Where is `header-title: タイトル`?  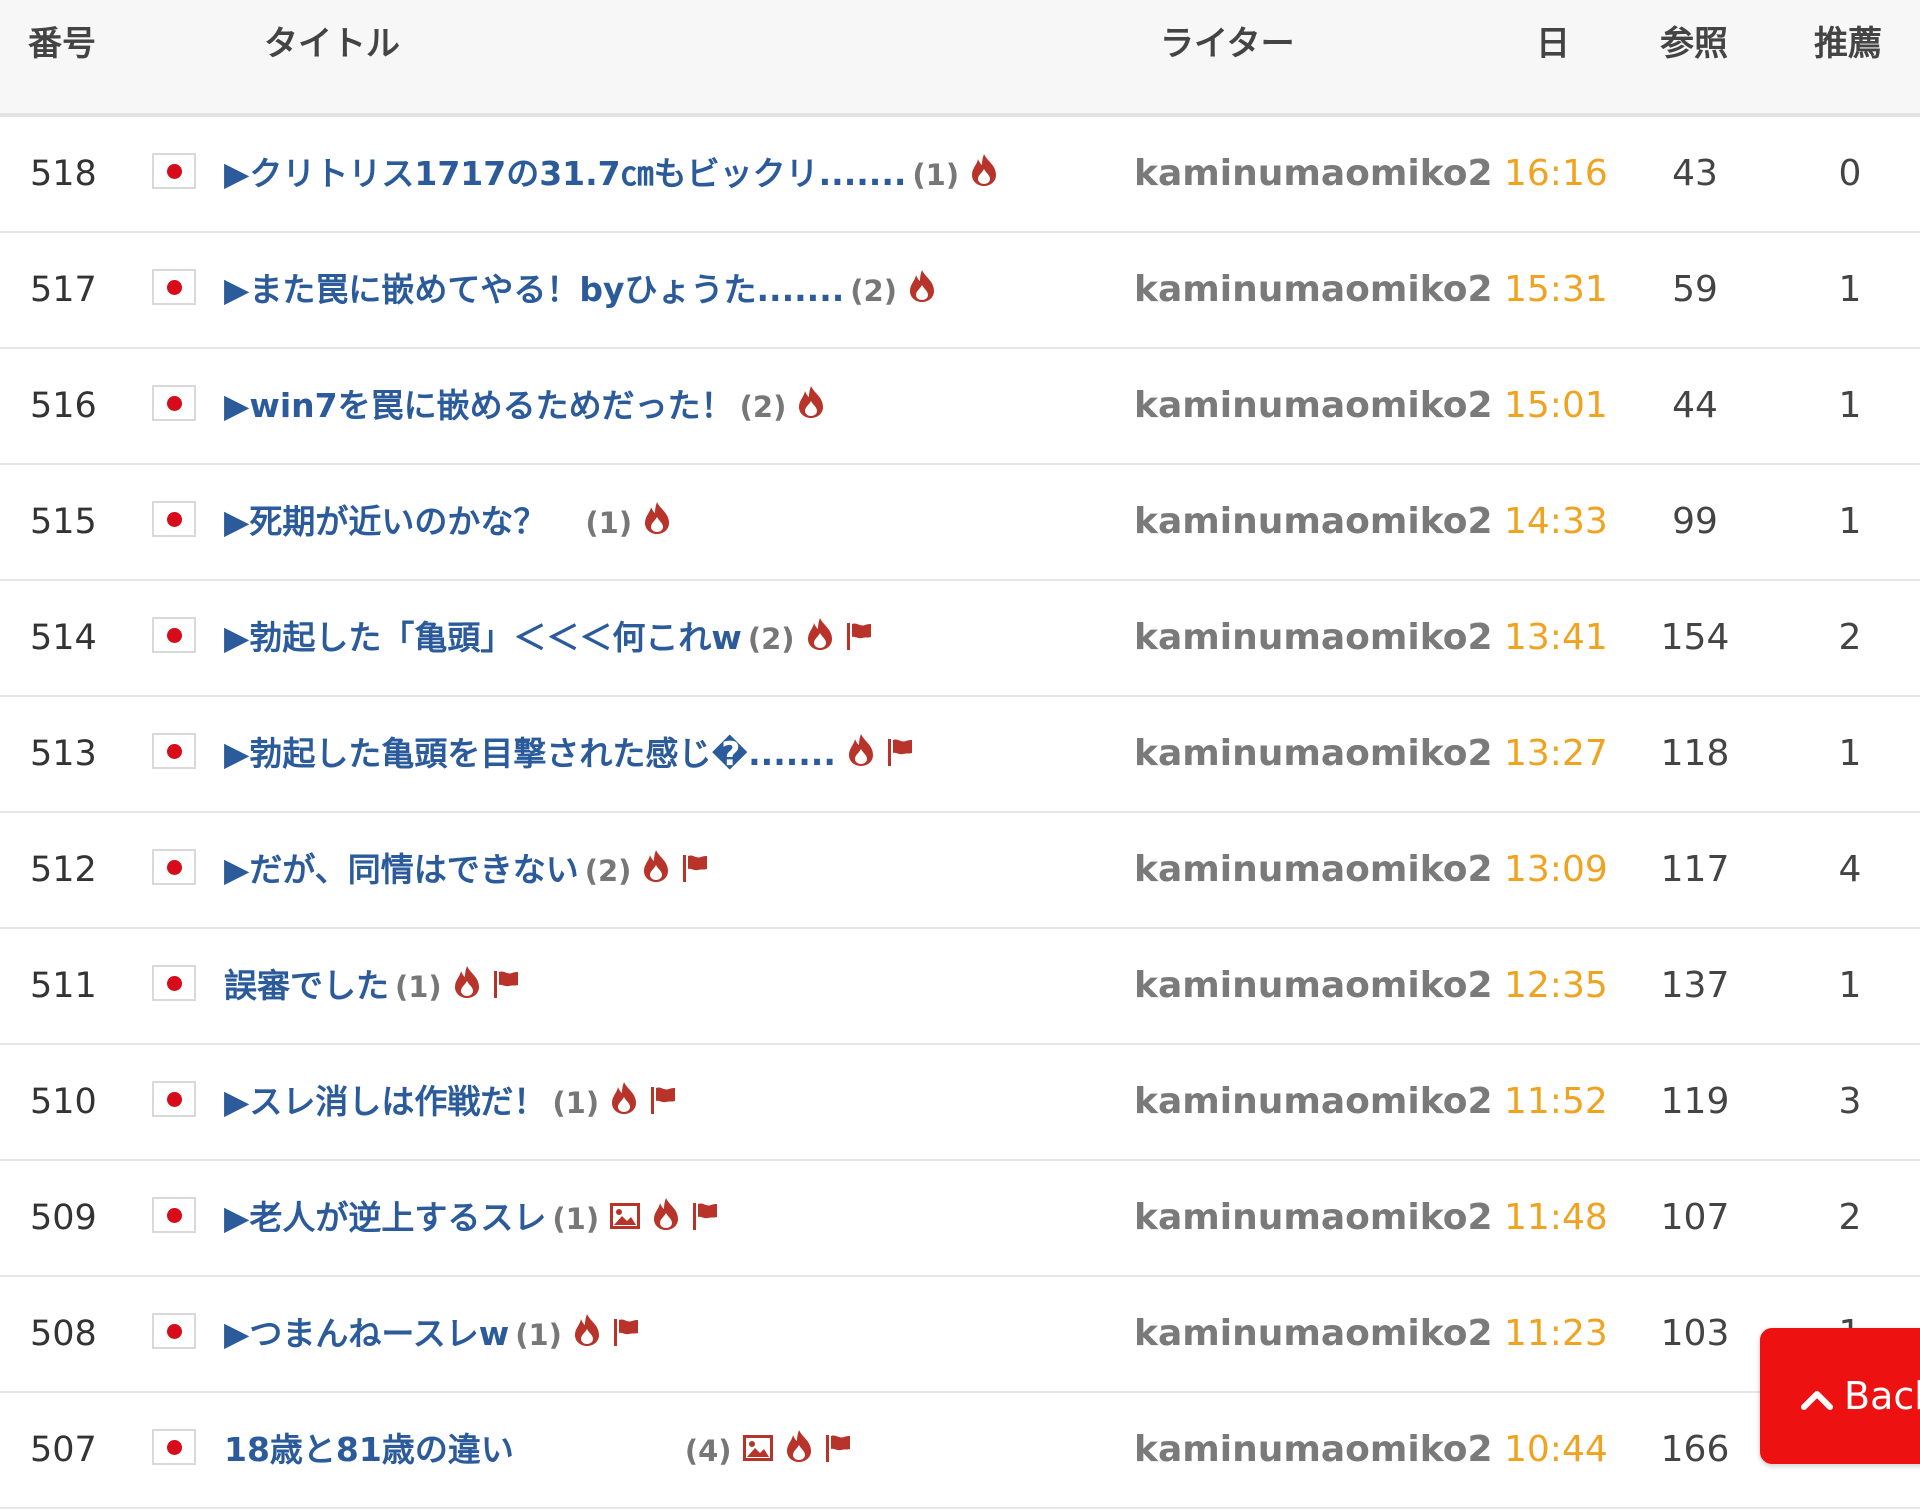
header-title: タイトル is located at coordinates (332, 44).